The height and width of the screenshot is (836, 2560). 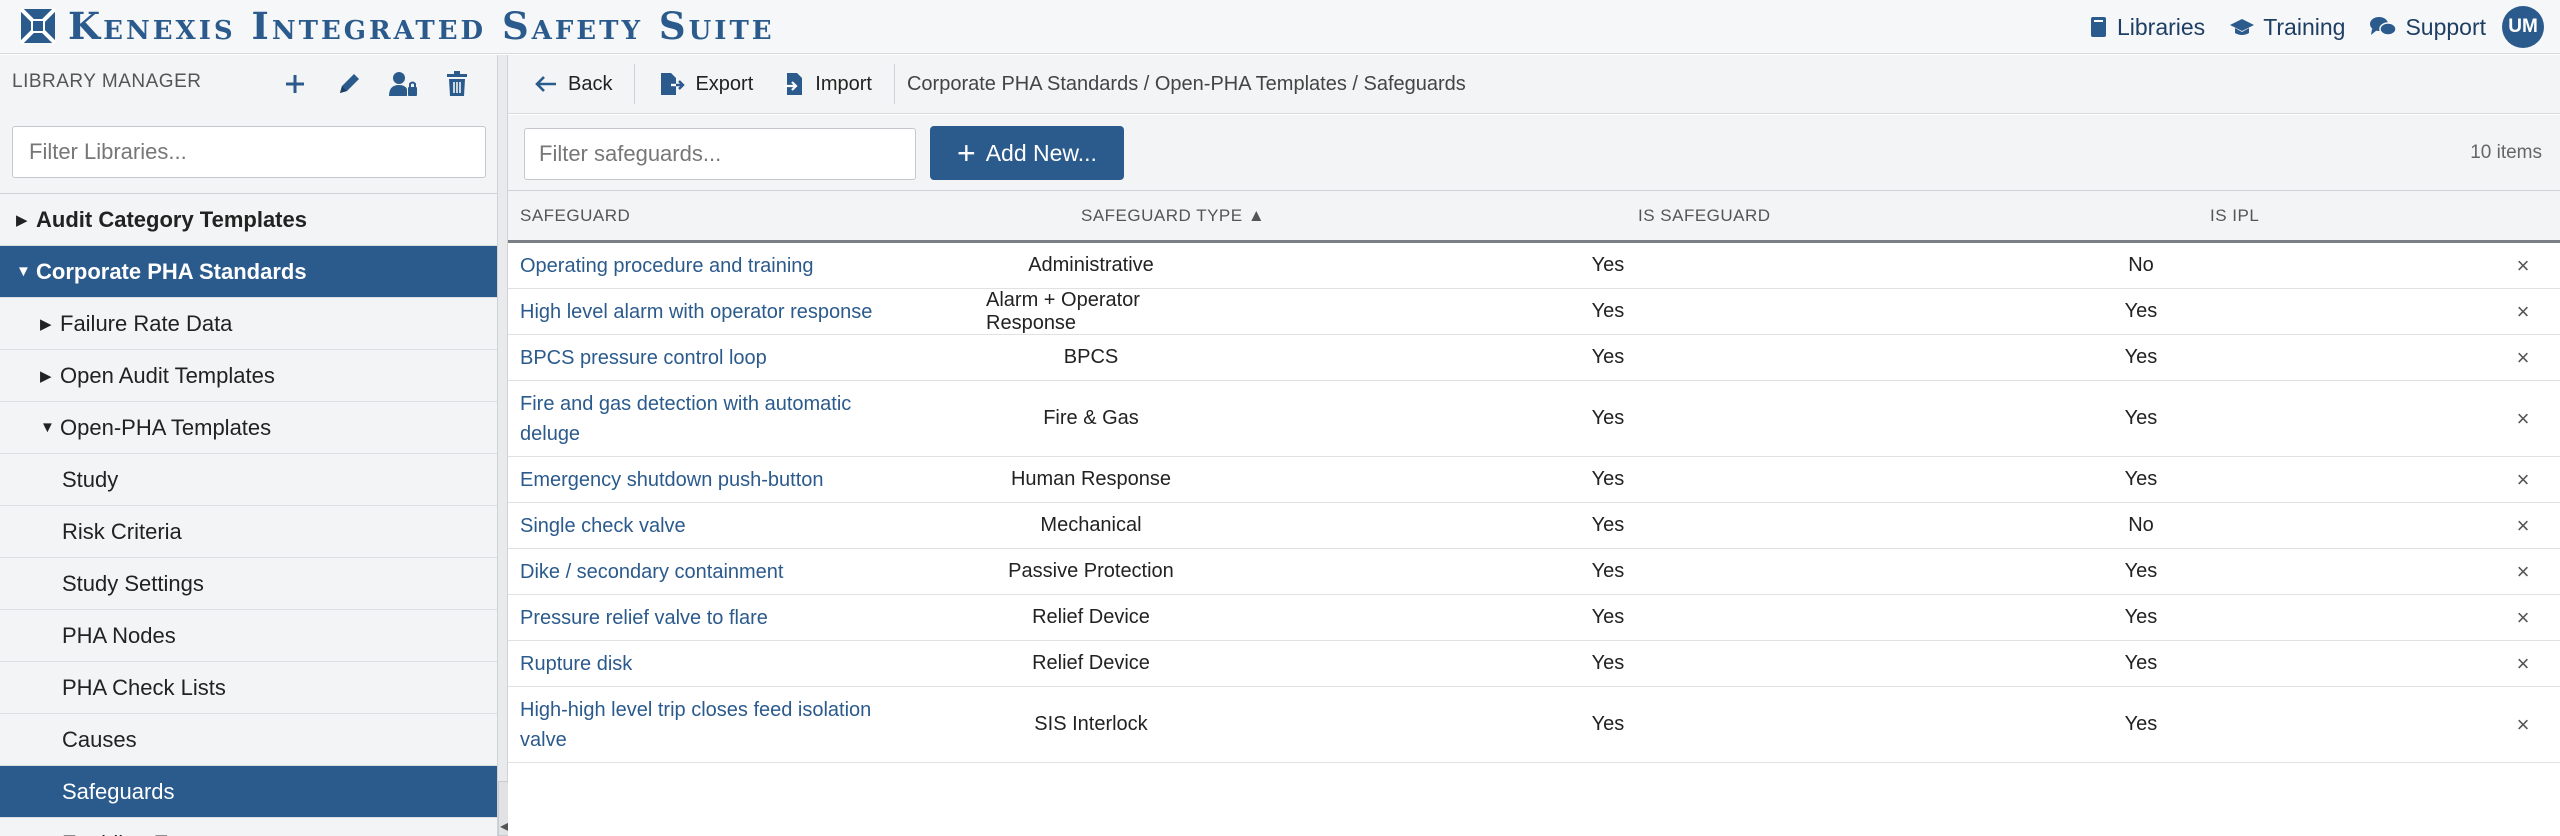 I want to click on caret-down-icon: ▼, so click(x=23, y=271).